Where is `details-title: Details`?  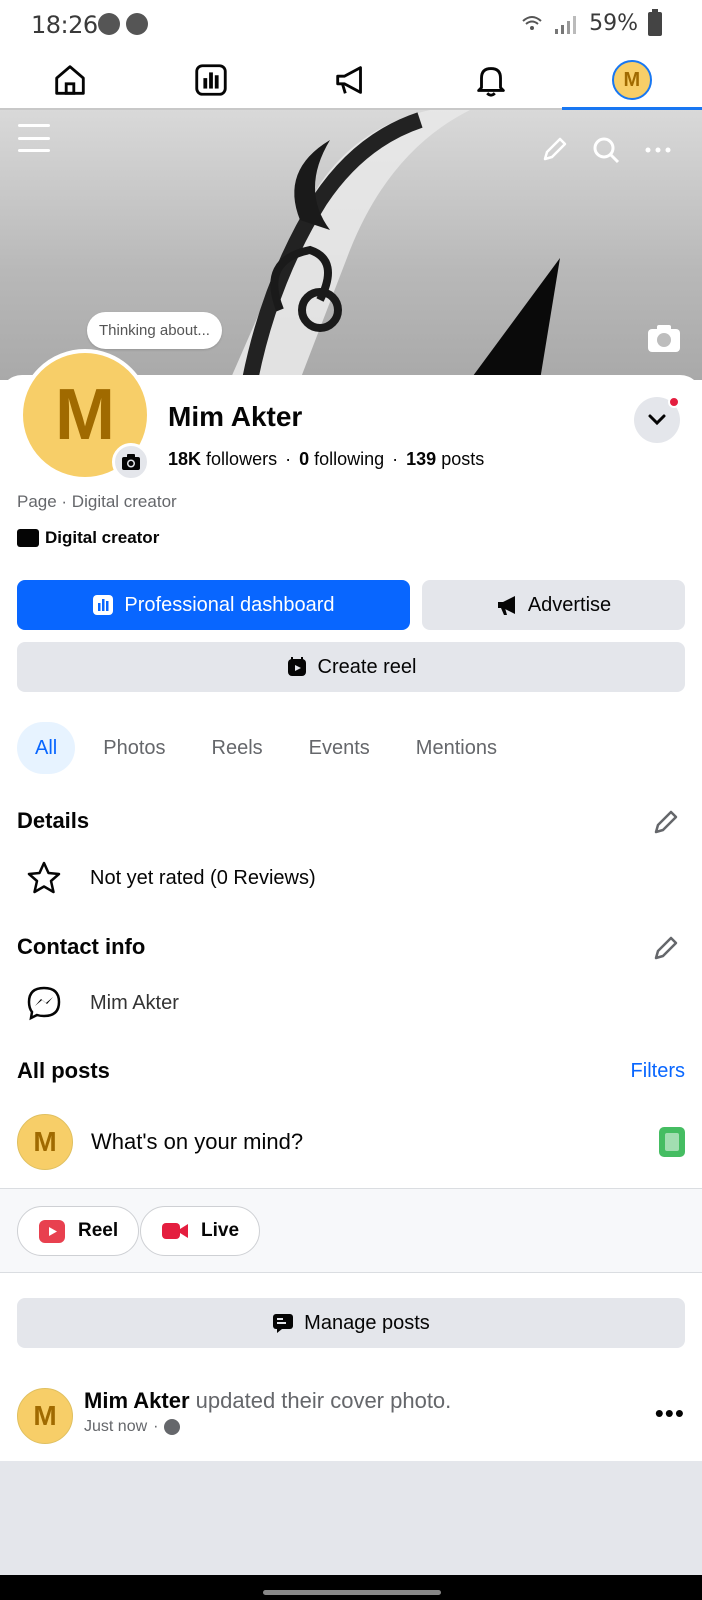
details-title: Details is located at coordinates (53, 820).